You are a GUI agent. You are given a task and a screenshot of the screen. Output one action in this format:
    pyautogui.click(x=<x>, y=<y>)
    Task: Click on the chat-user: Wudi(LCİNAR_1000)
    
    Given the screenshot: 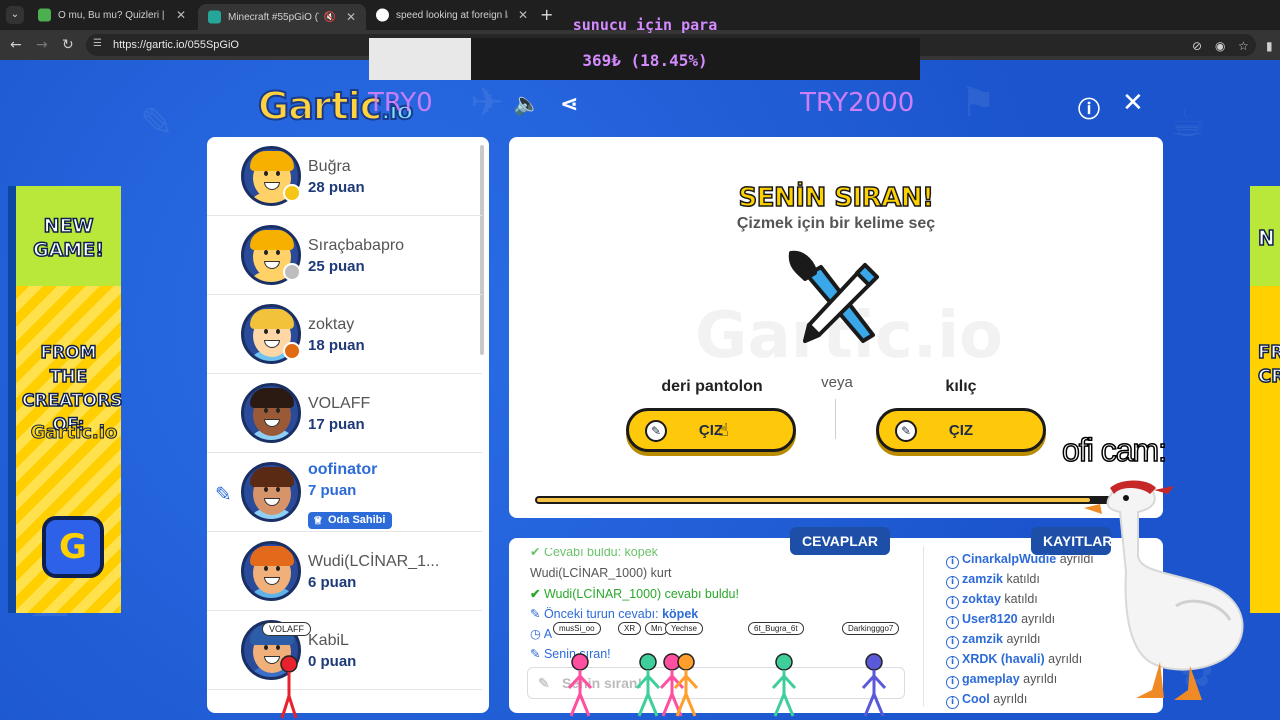 What is the action you would take?
    pyautogui.click(x=589, y=573)
    